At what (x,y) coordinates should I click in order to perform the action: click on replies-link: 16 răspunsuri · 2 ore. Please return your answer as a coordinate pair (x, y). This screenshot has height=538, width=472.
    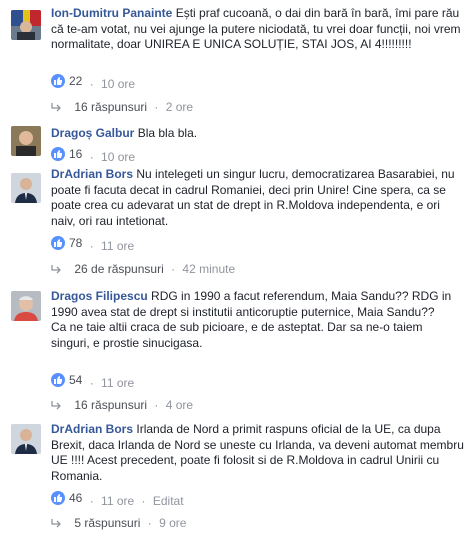
    Looking at the image, I should click on (122, 107).